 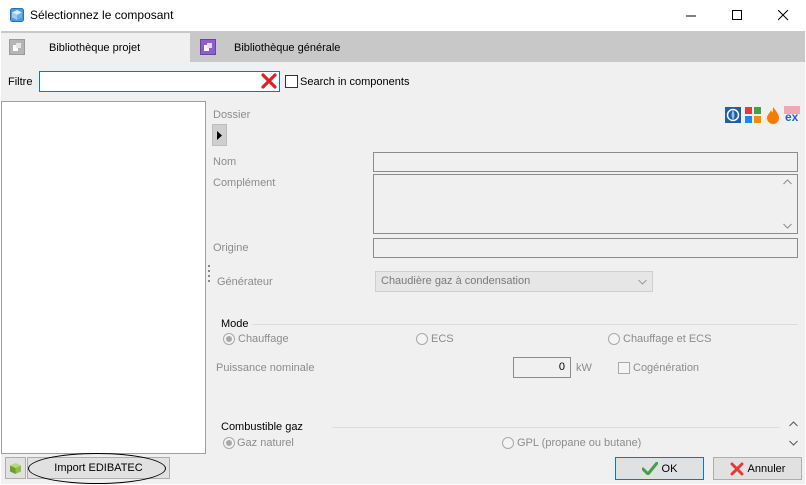 What do you see at coordinates (525, 324) in the screenshot?
I see `mode-group-line` at bounding box center [525, 324].